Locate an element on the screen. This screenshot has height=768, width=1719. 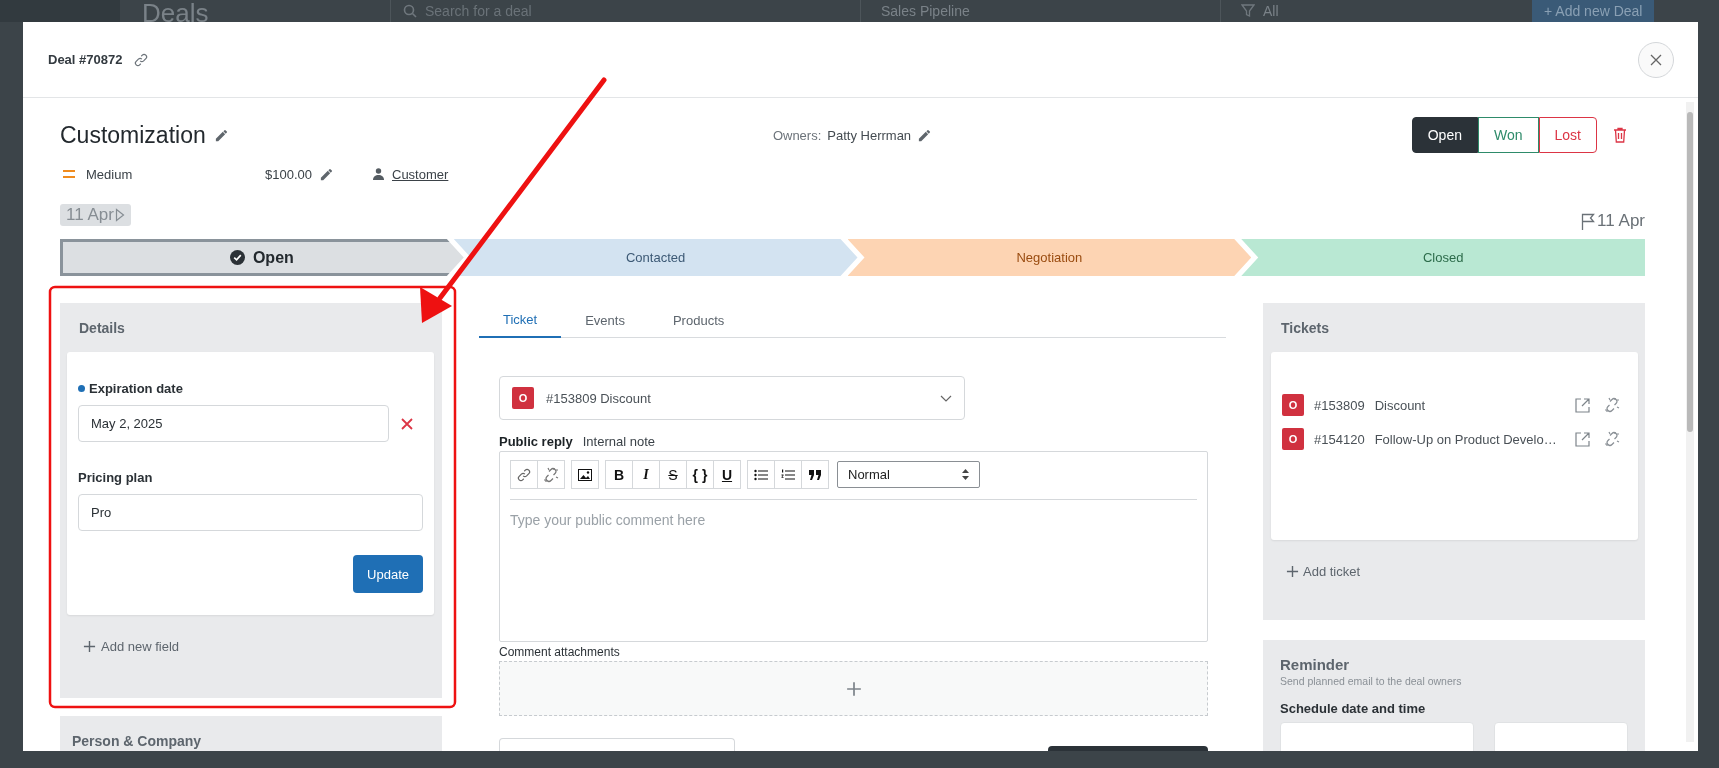
add-field-link: Add new field is located at coordinates (258, 646).